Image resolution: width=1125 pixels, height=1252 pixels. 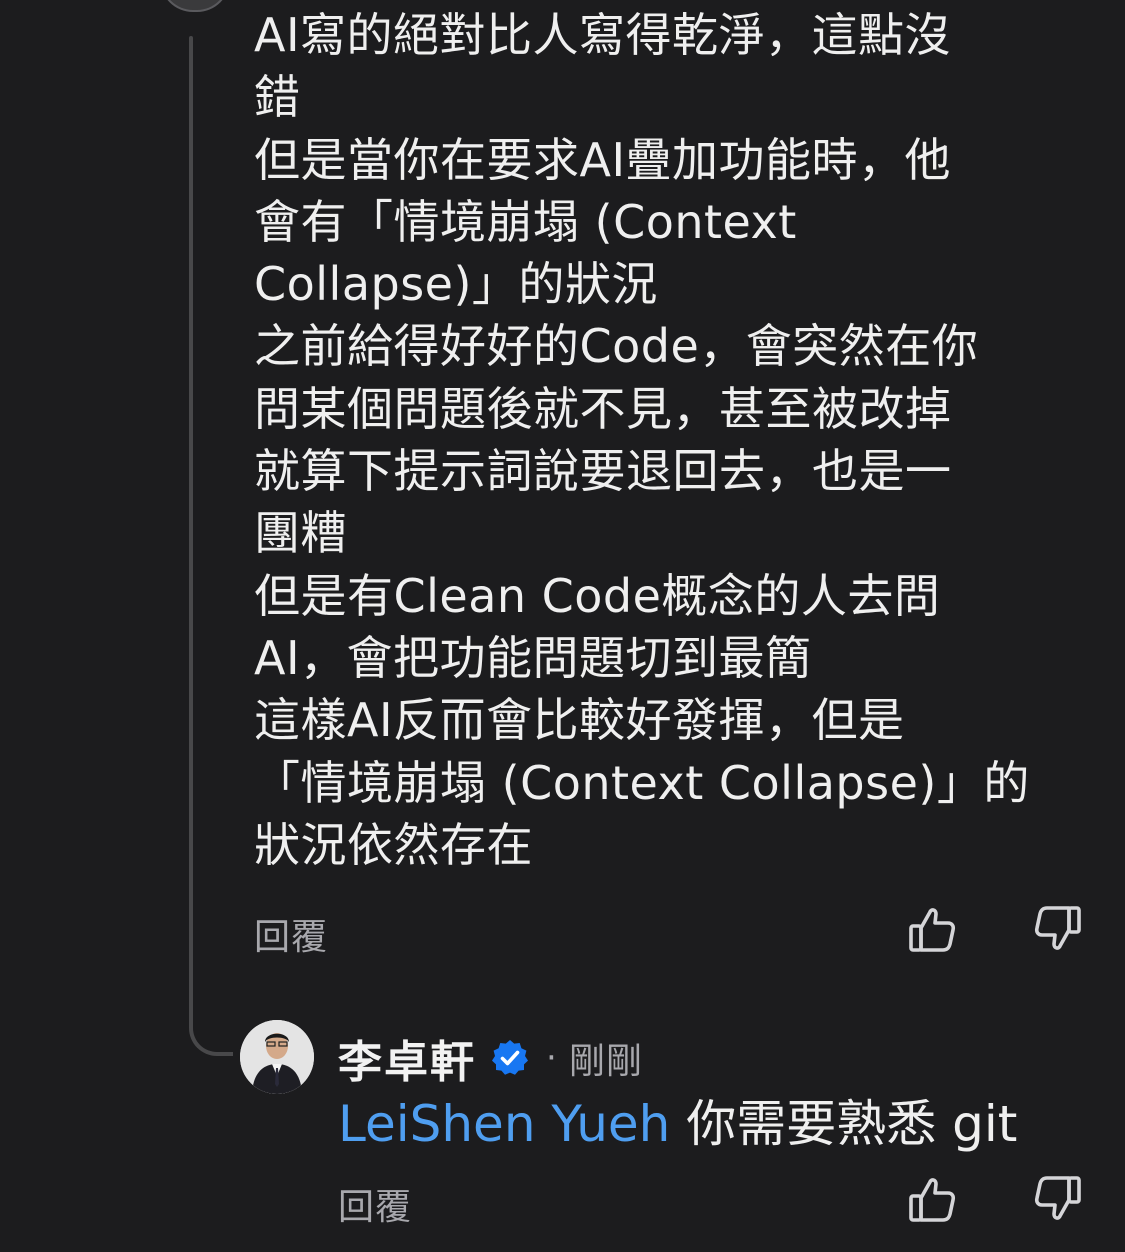 I want to click on parent-avatar, so click(x=195, y=6).